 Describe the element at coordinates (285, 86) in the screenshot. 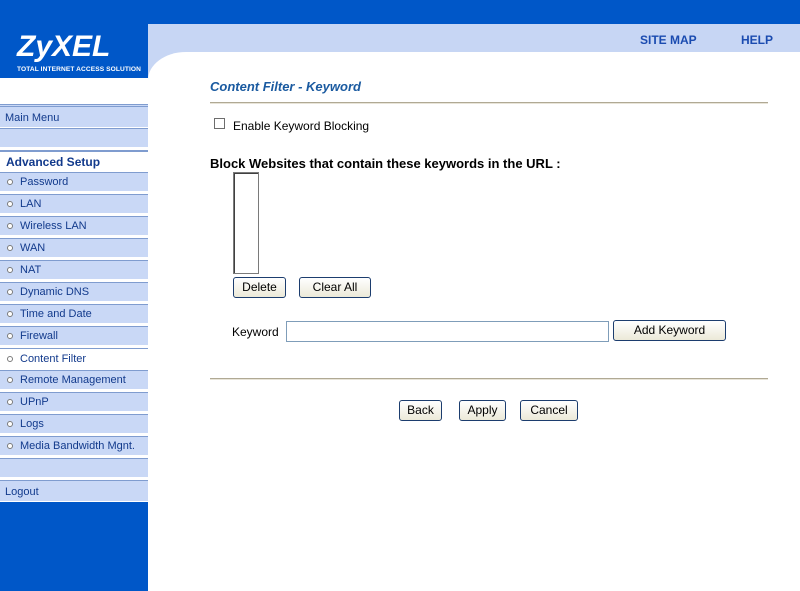

I see `page-title: Content Filter - Keyword` at that location.